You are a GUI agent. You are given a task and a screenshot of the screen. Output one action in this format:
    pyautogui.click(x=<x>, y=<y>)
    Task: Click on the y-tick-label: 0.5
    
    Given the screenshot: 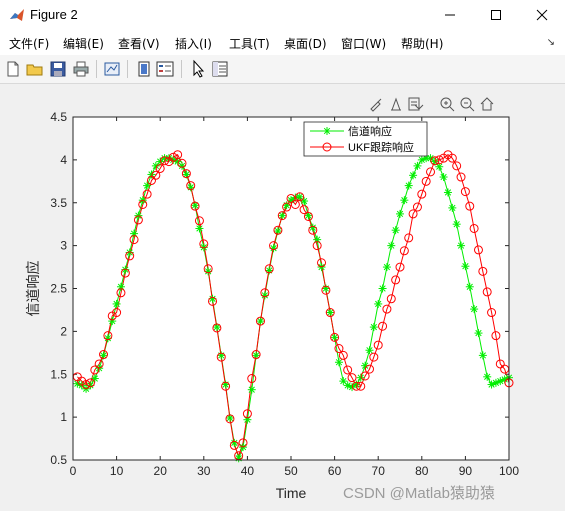 What is the action you would take?
    pyautogui.click(x=58, y=460)
    